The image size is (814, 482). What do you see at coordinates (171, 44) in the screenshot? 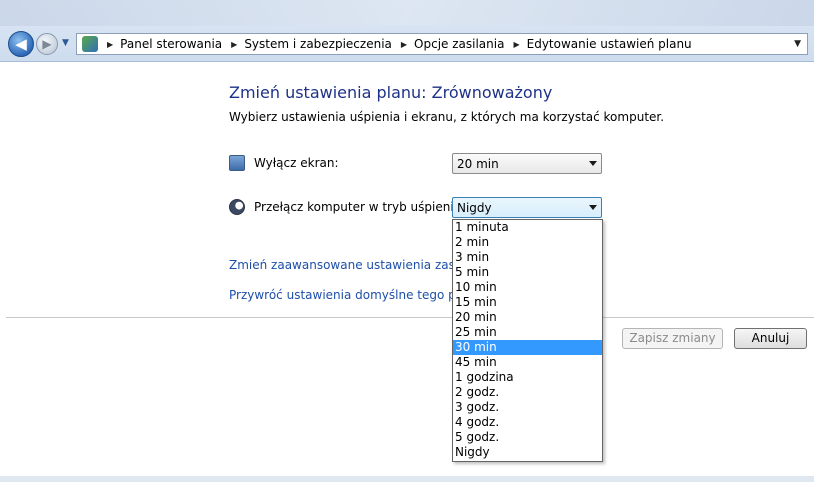
I see `breadcrumb-item-control-panel: Panel sterowania` at bounding box center [171, 44].